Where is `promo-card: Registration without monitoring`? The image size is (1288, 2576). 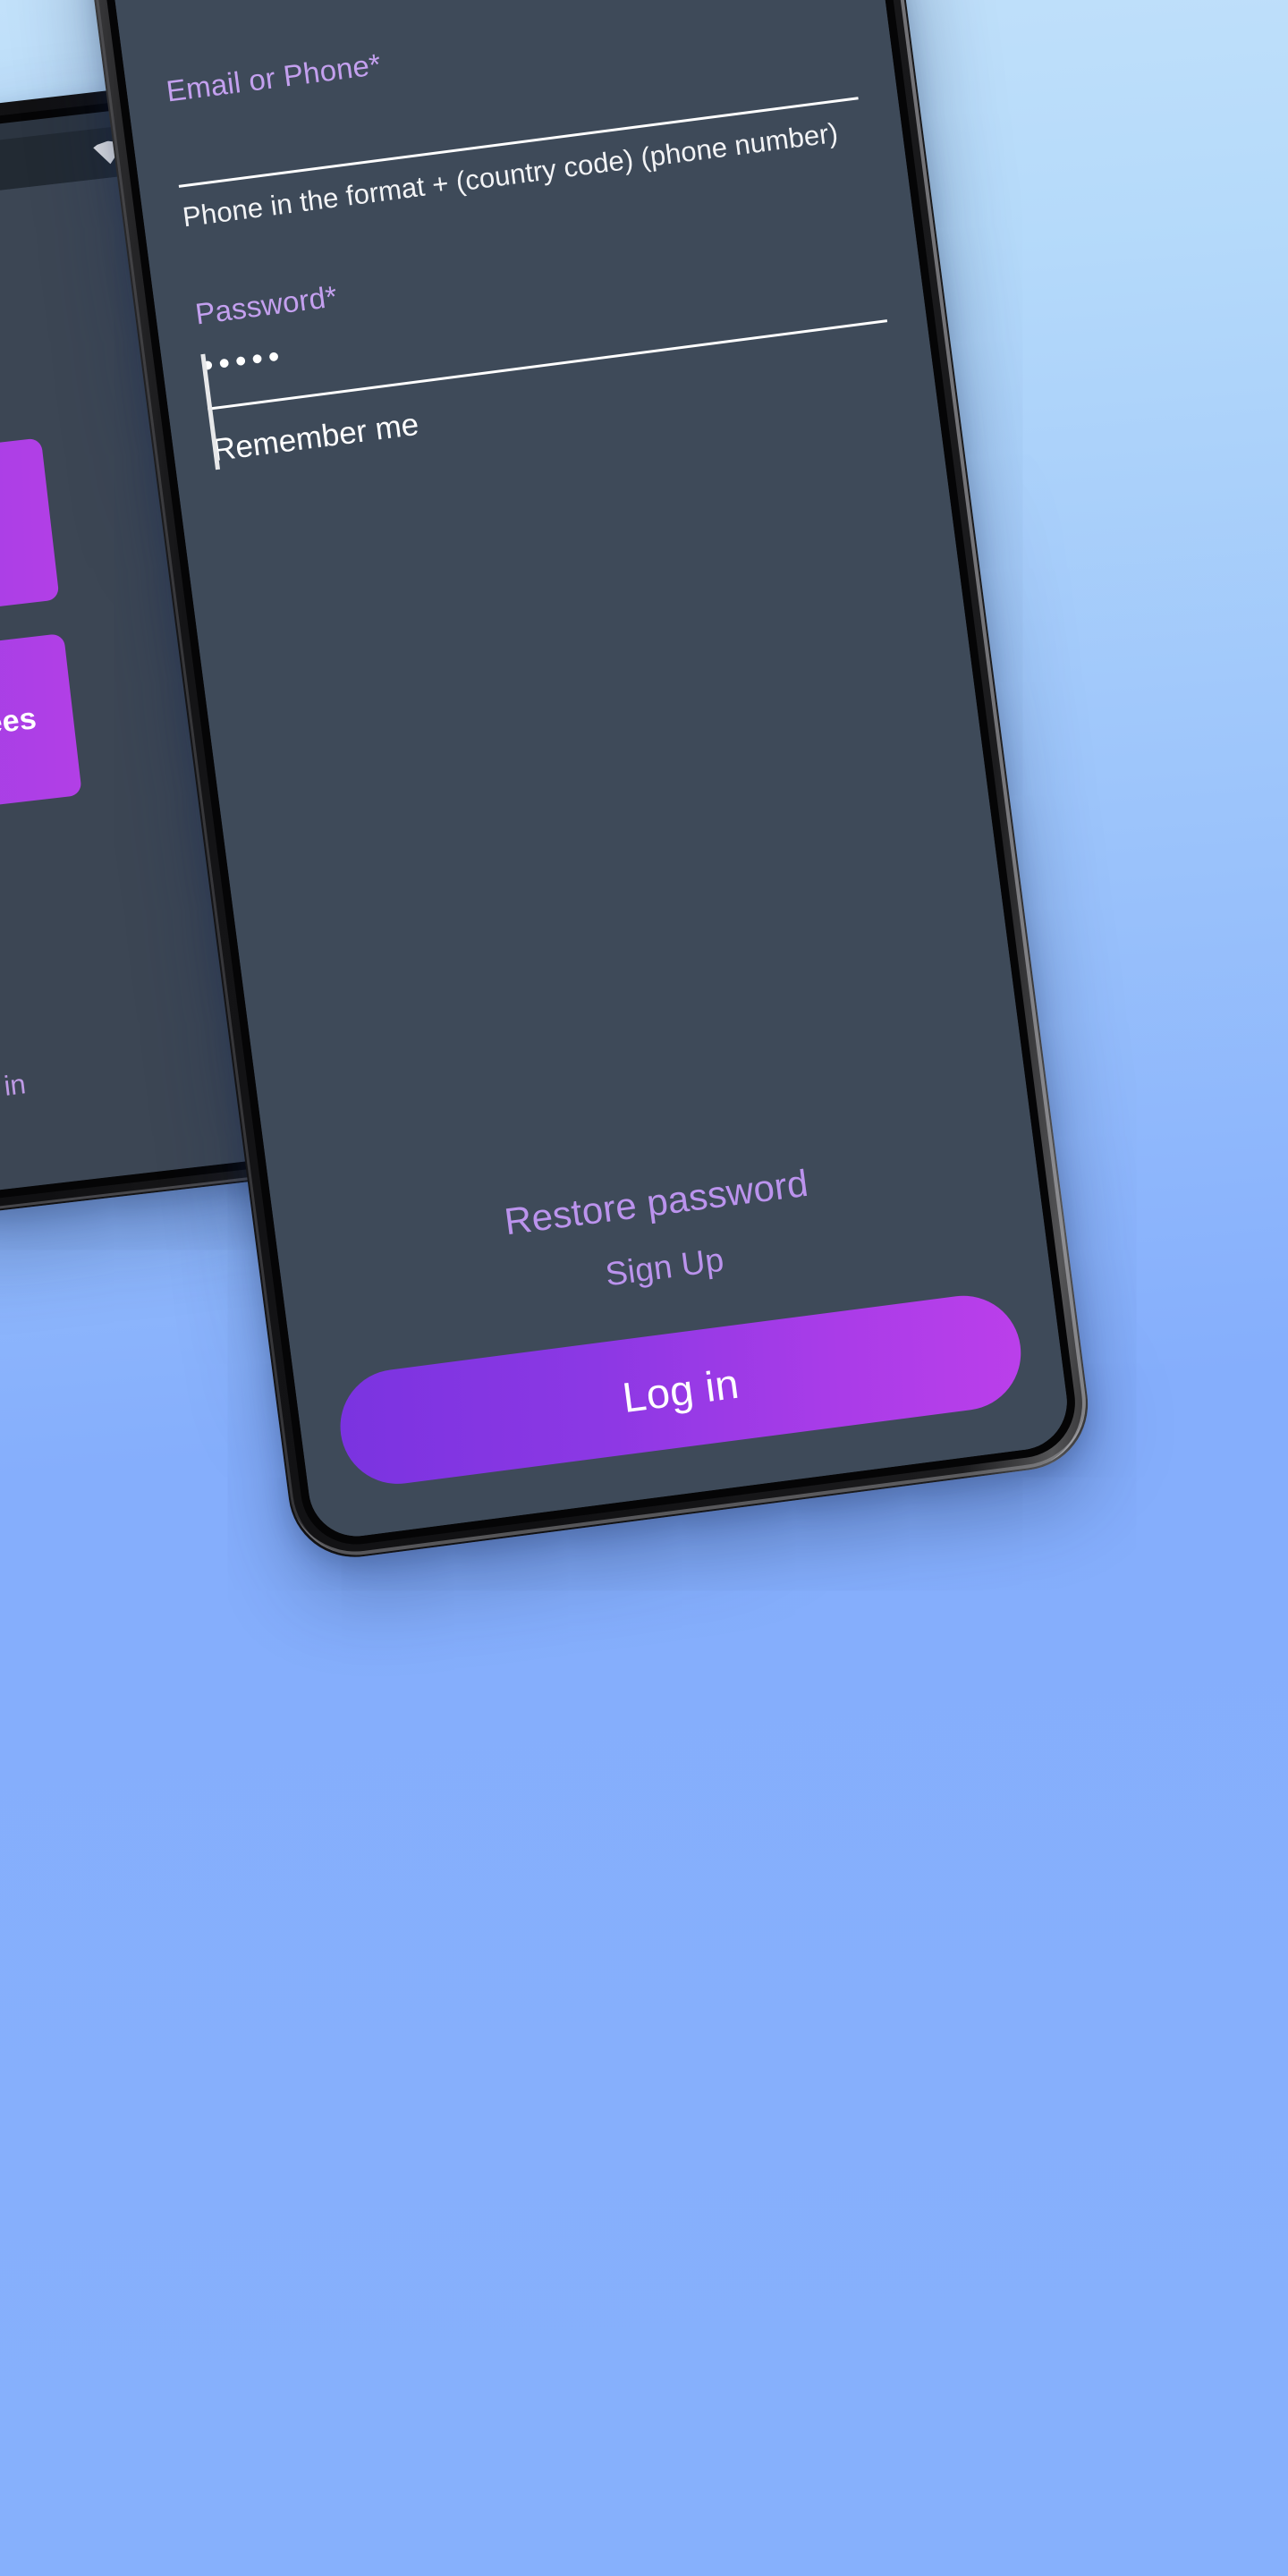 promo-card: Registration without monitoring is located at coordinates (30, 542).